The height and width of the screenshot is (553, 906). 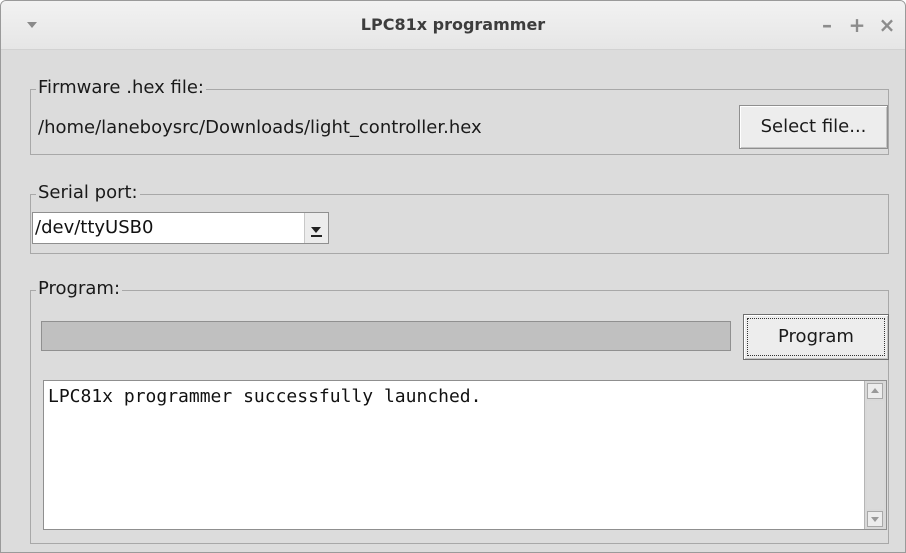 I want to click on focus-ring, so click(x=816, y=337).